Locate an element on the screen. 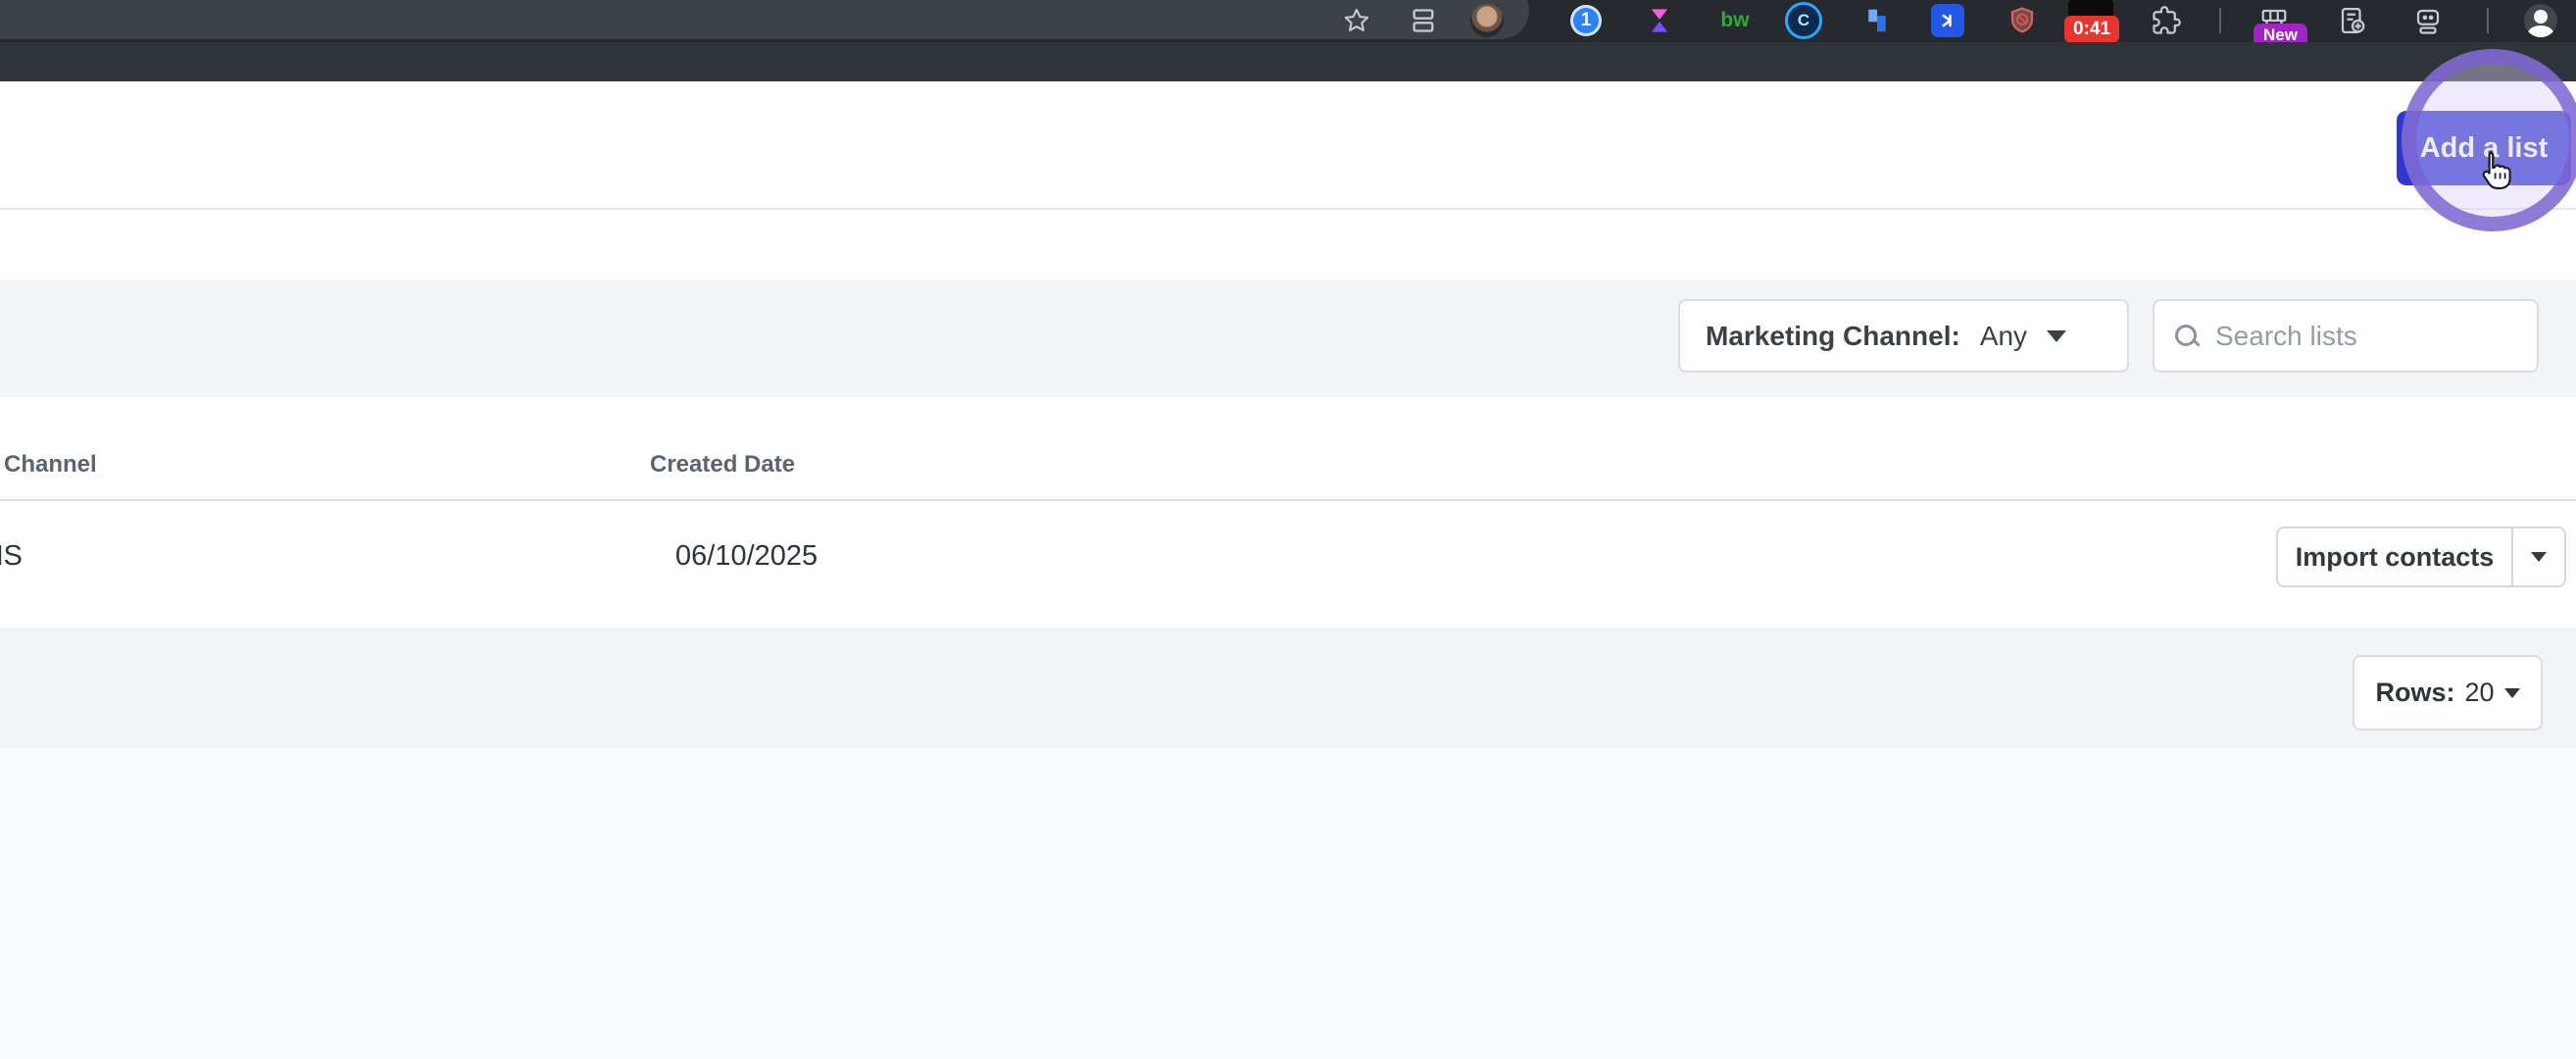 The height and width of the screenshot is (1059, 2576). bookmarks-bar is located at coordinates (1288, 61).